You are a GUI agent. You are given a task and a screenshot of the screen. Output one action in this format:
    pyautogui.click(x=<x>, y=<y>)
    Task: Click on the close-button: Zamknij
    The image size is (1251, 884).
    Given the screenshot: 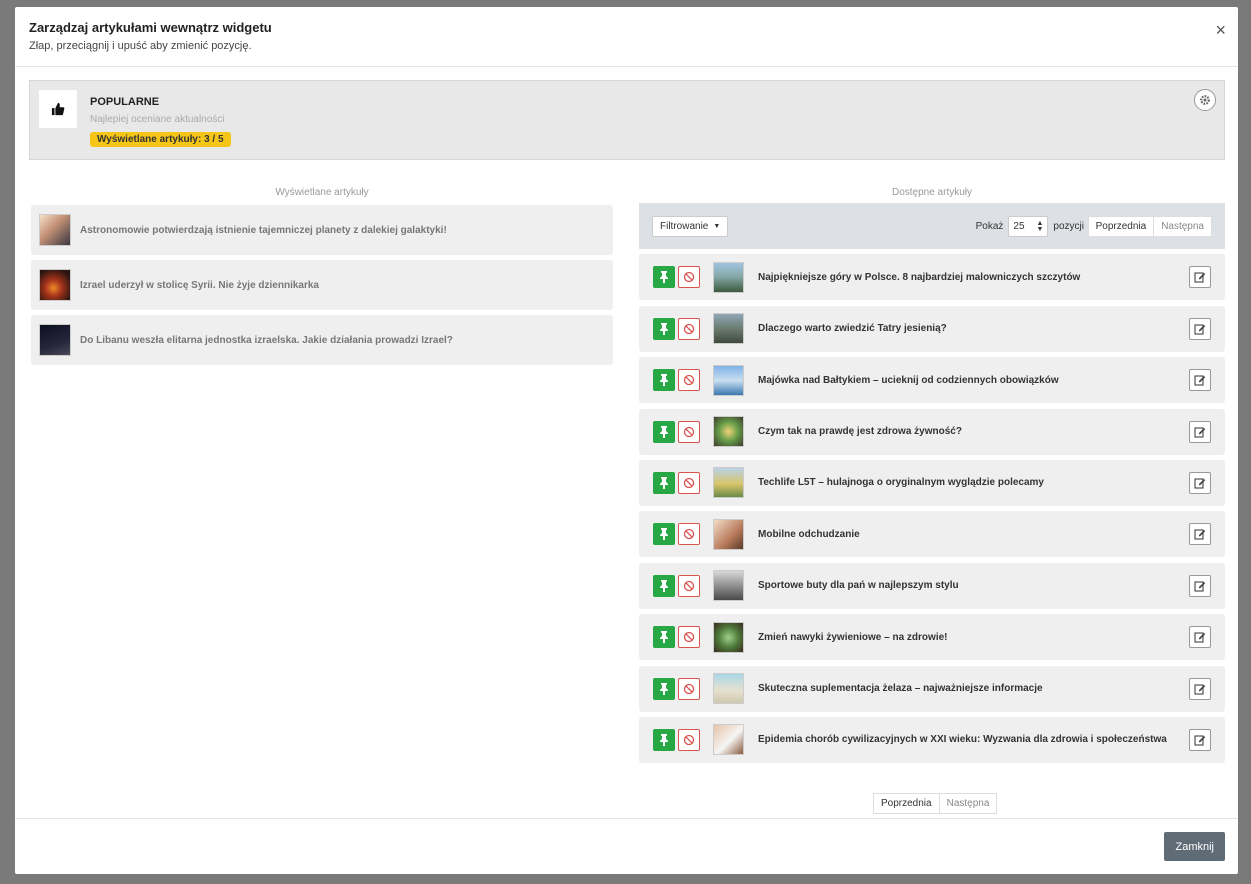 What is the action you would take?
    pyautogui.click(x=1194, y=846)
    